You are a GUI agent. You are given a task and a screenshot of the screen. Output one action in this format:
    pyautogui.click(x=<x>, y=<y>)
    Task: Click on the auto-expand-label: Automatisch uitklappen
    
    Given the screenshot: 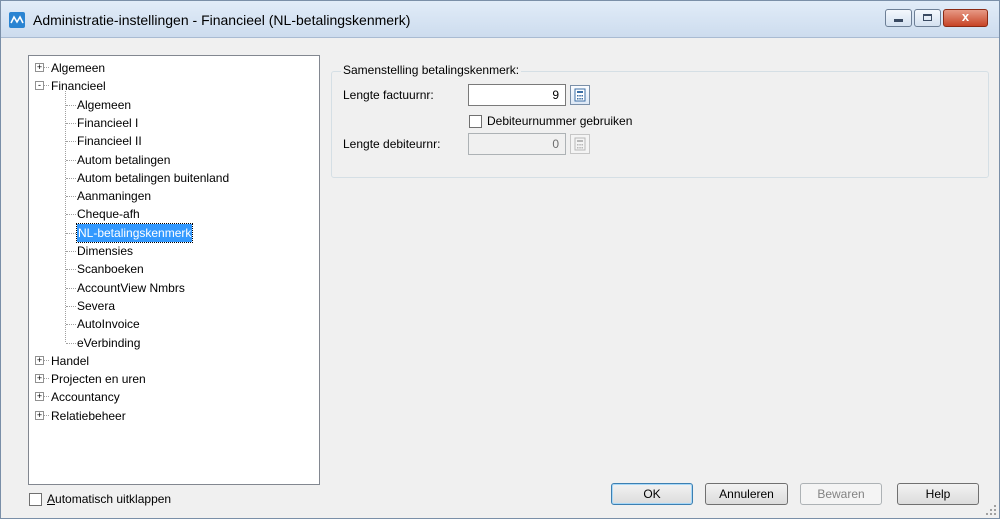 What is the action you would take?
    pyautogui.click(x=109, y=499)
    